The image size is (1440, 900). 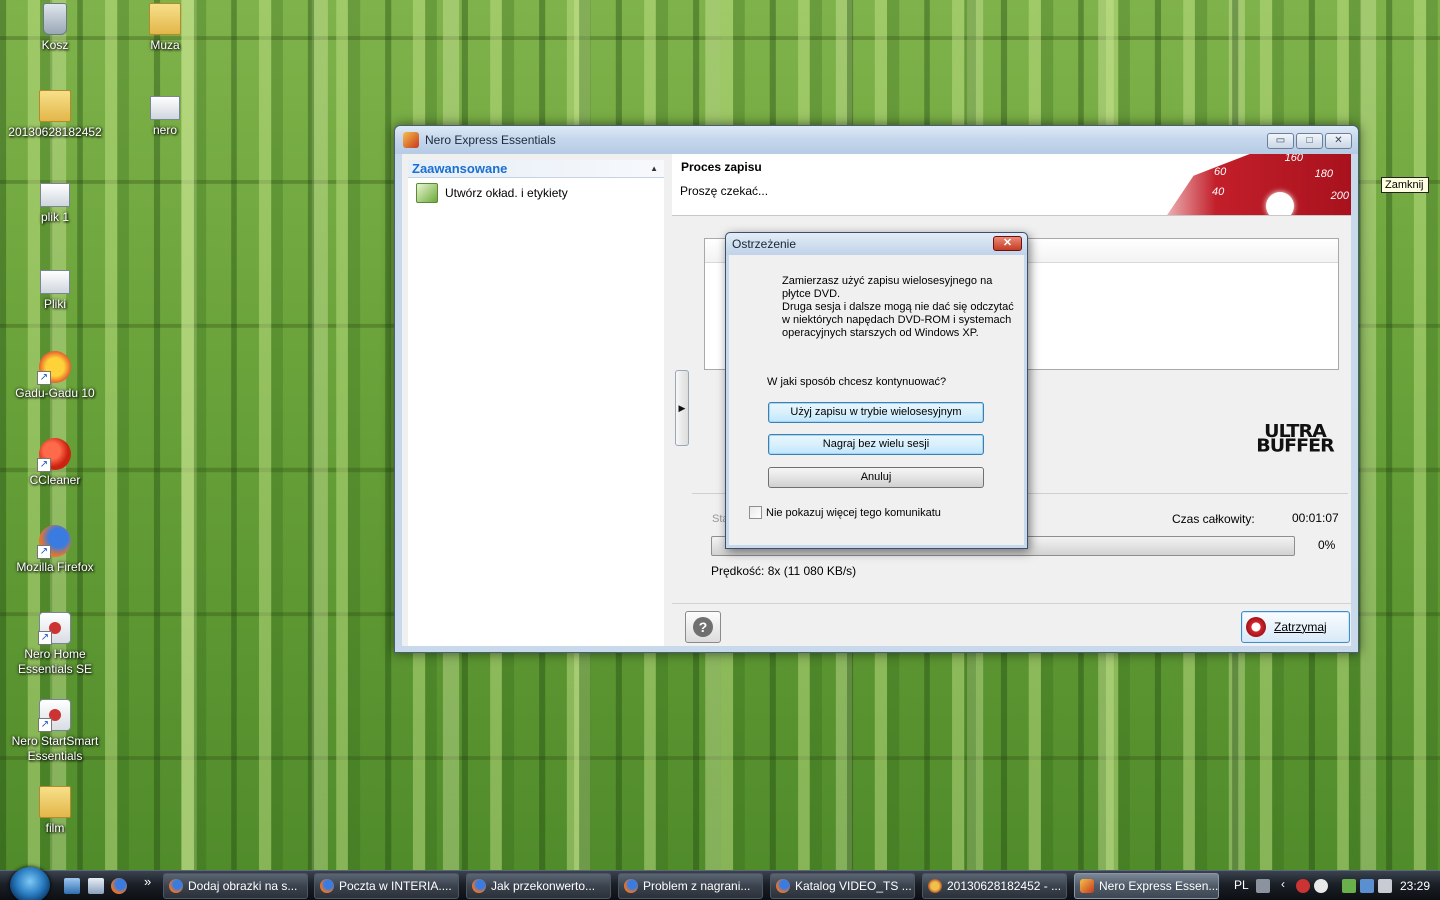 What do you see at coordinates (1405, 185) in the screenshot?
I see `close-tooltip: Zamknij` at bounding box center [1405, 185].